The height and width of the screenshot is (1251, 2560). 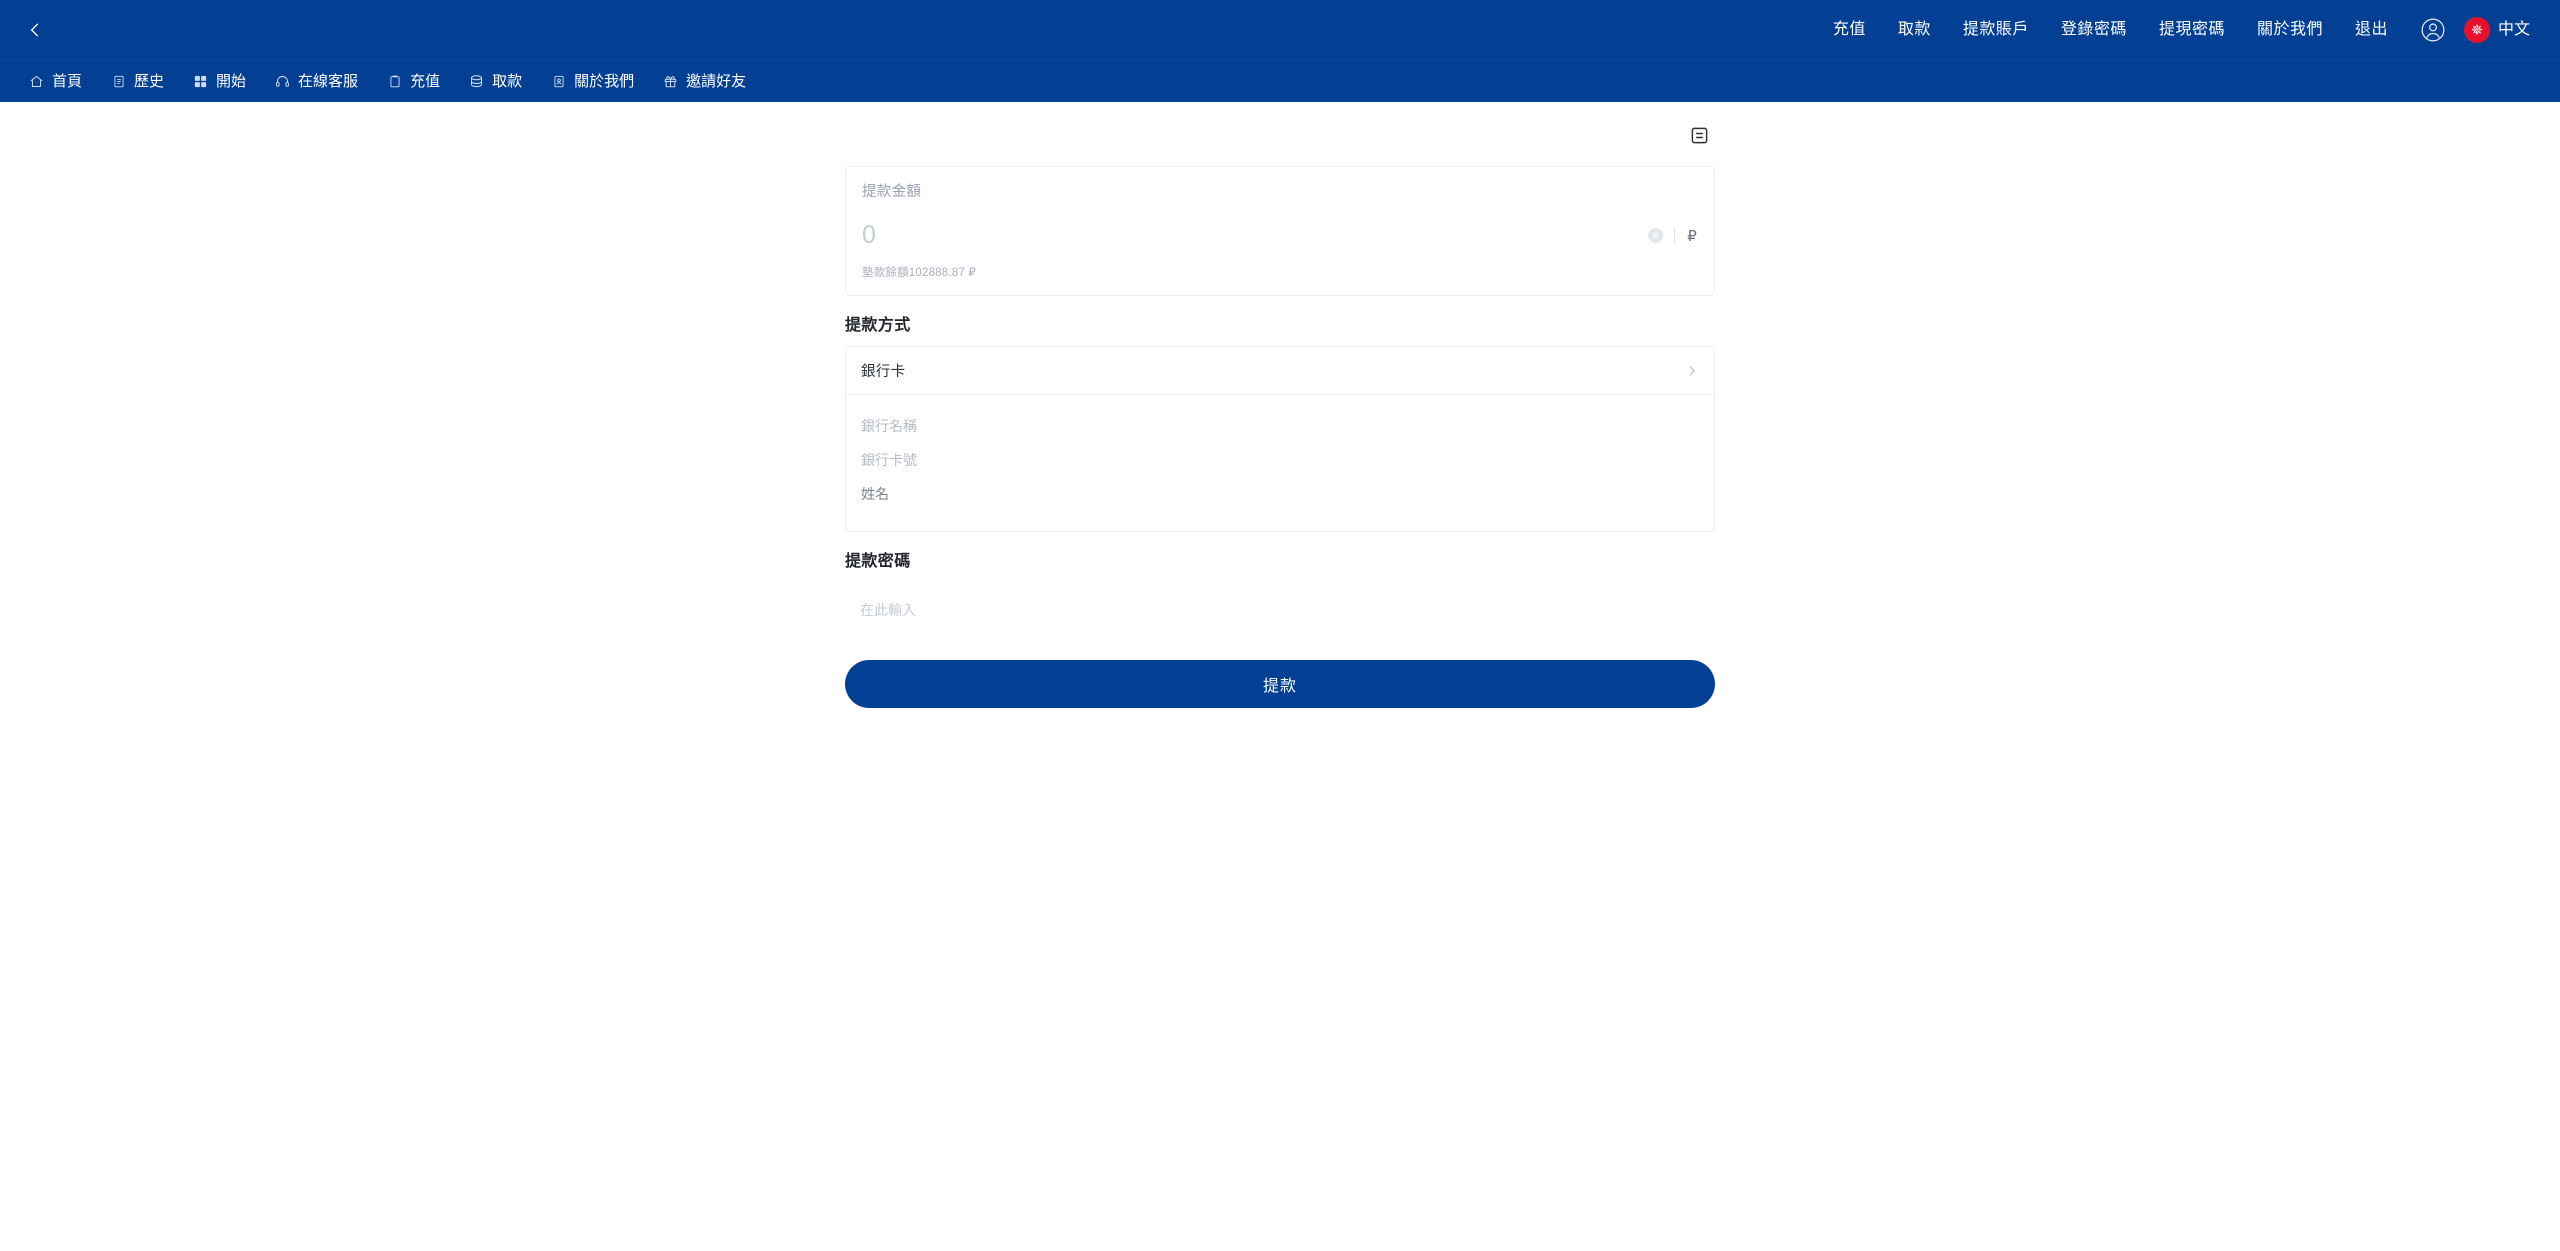 What do you see at coordinates (2433, 30) in the screenshot?
I see `user-circle-icon` at bounding box center [2433, 30].